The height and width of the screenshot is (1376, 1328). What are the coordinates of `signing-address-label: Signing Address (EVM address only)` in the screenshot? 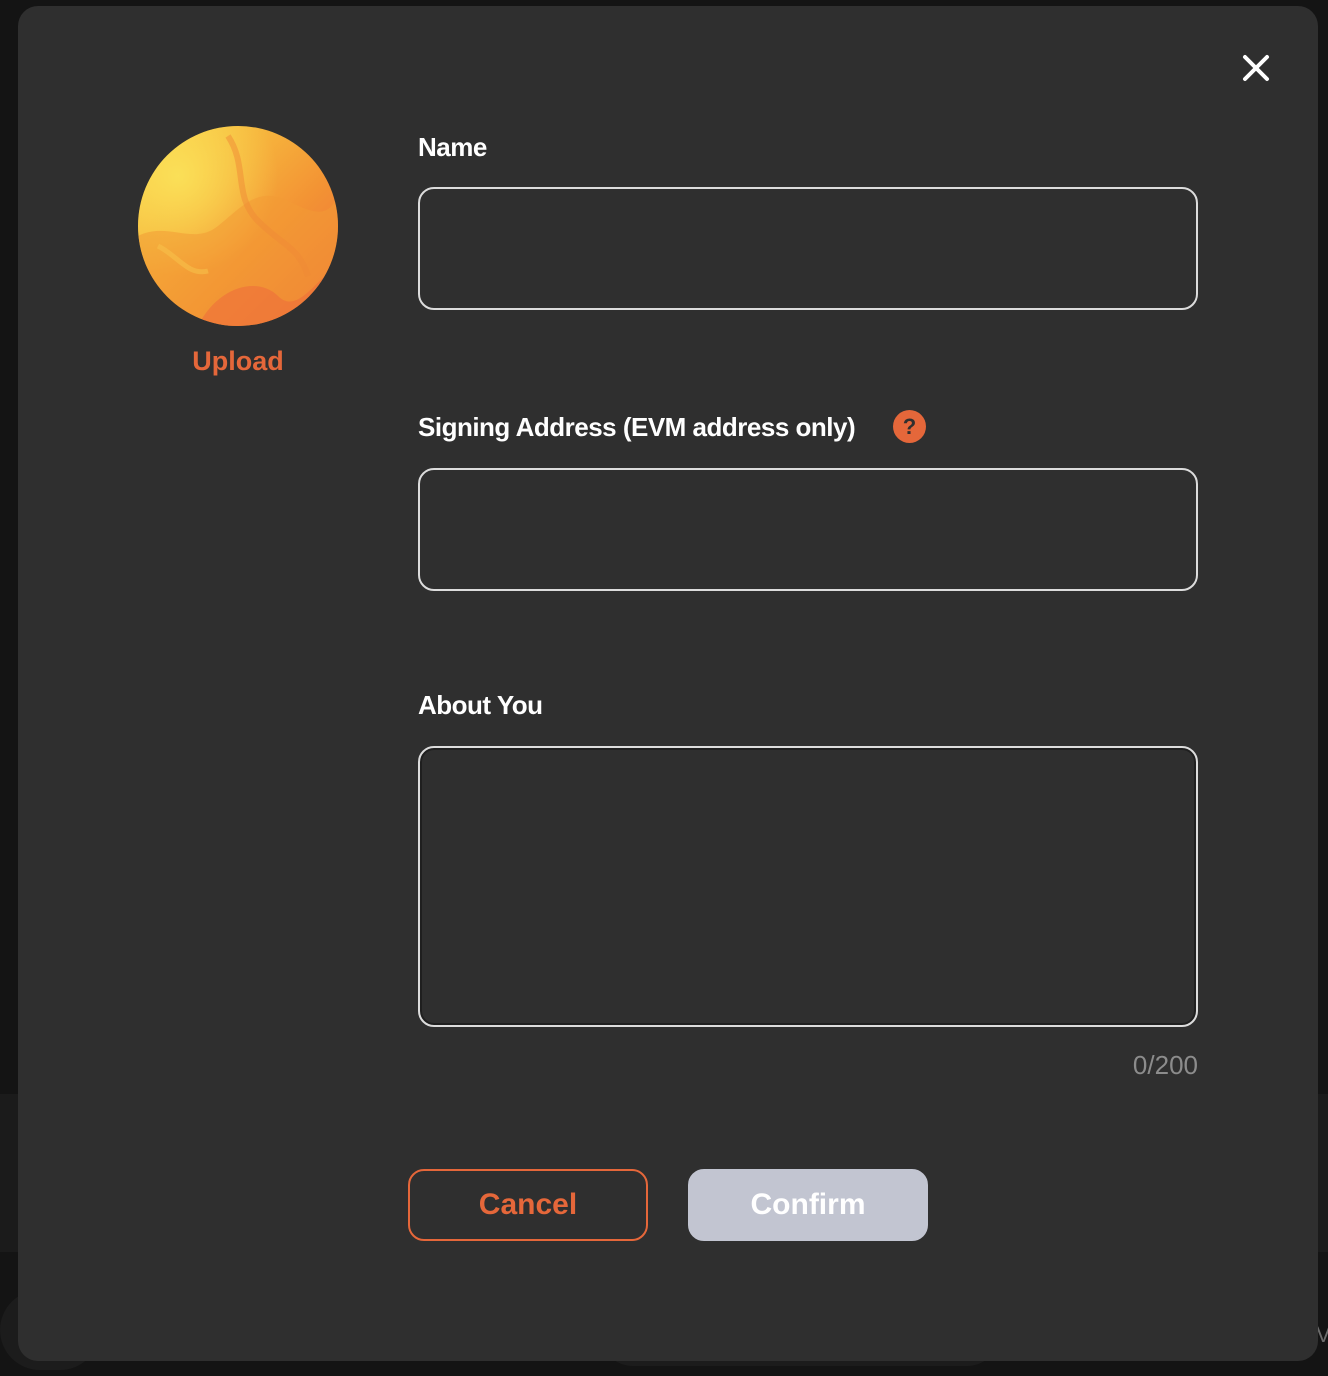 It's located at (637, 427).